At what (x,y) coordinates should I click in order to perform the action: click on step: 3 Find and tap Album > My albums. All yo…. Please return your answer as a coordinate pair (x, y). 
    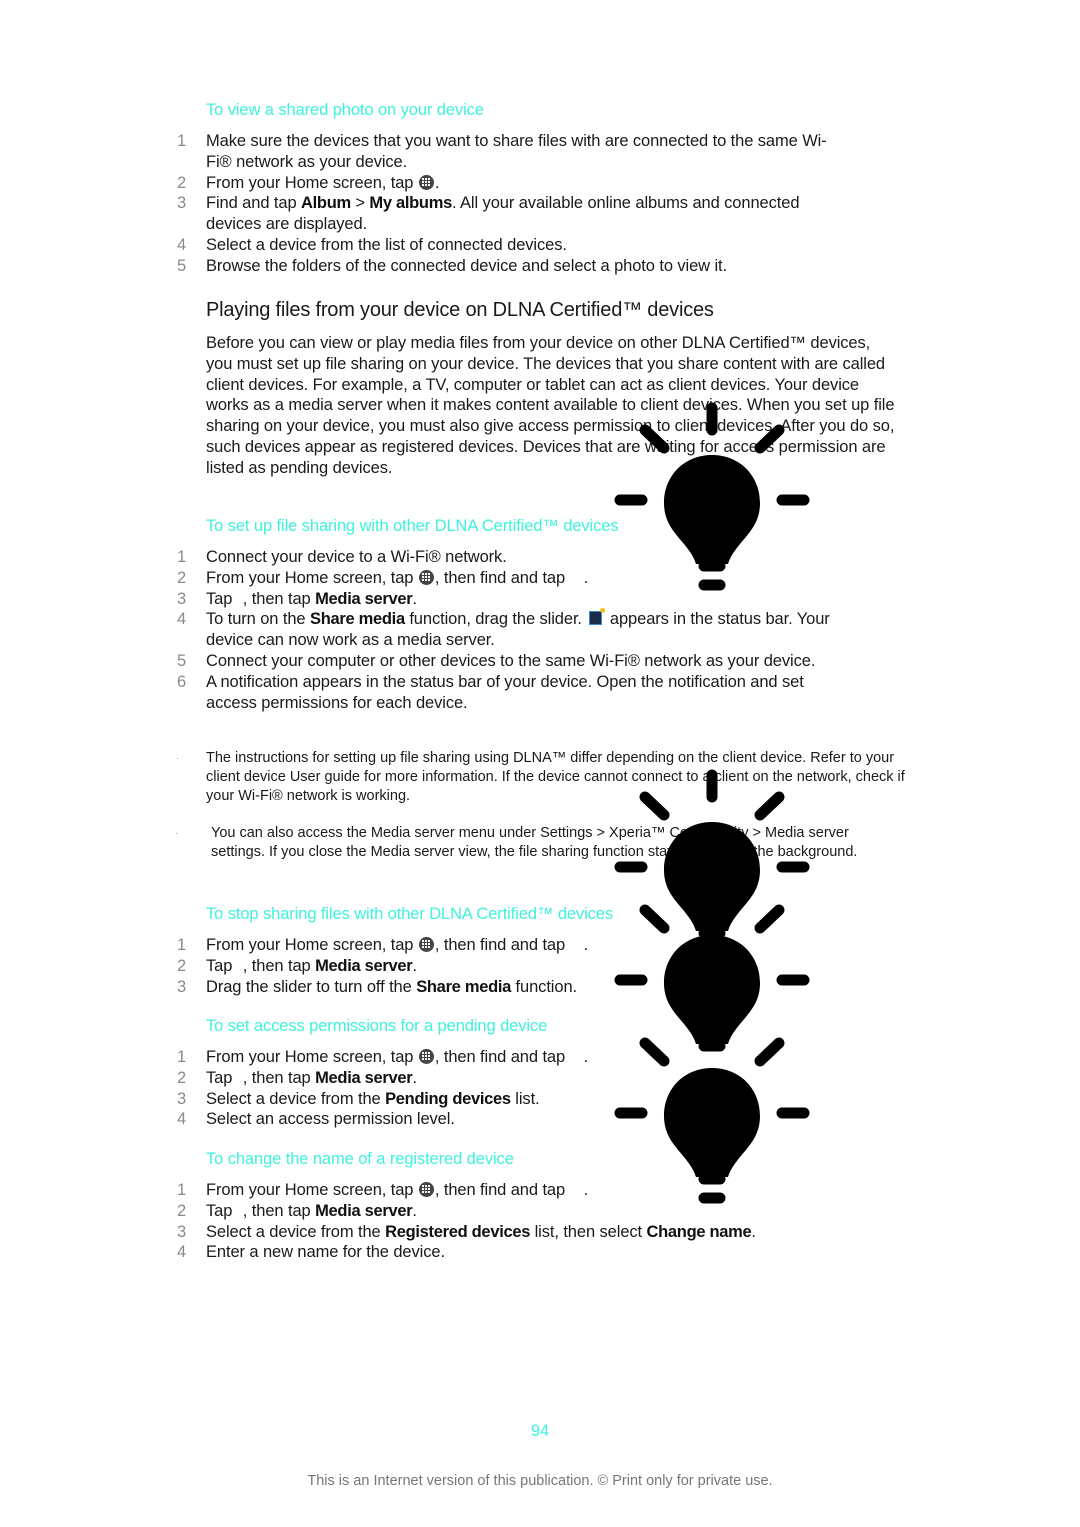
    Looking at the image, I should click on (403, 214).